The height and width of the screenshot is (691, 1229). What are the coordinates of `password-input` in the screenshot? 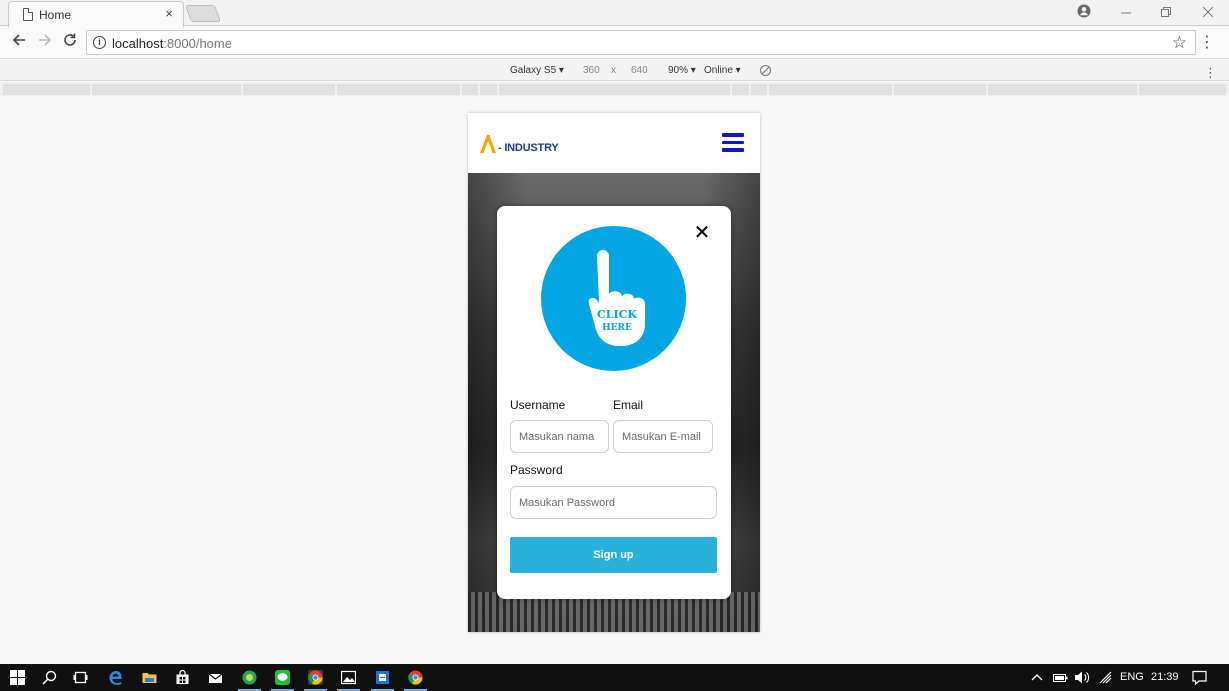 It's located at (613, 502).